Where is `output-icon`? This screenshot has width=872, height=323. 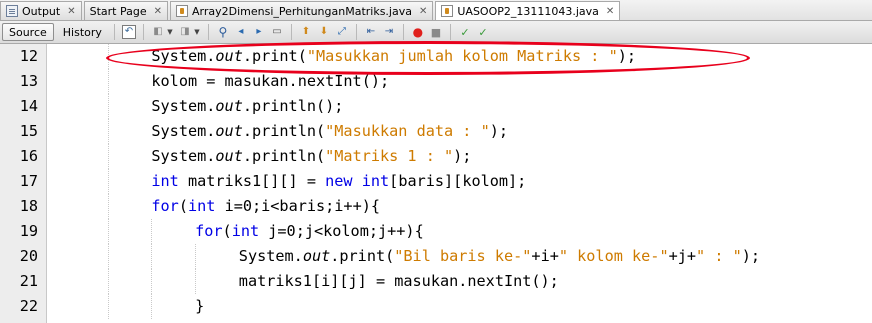 output-icon is located at coordinates (12, 11).